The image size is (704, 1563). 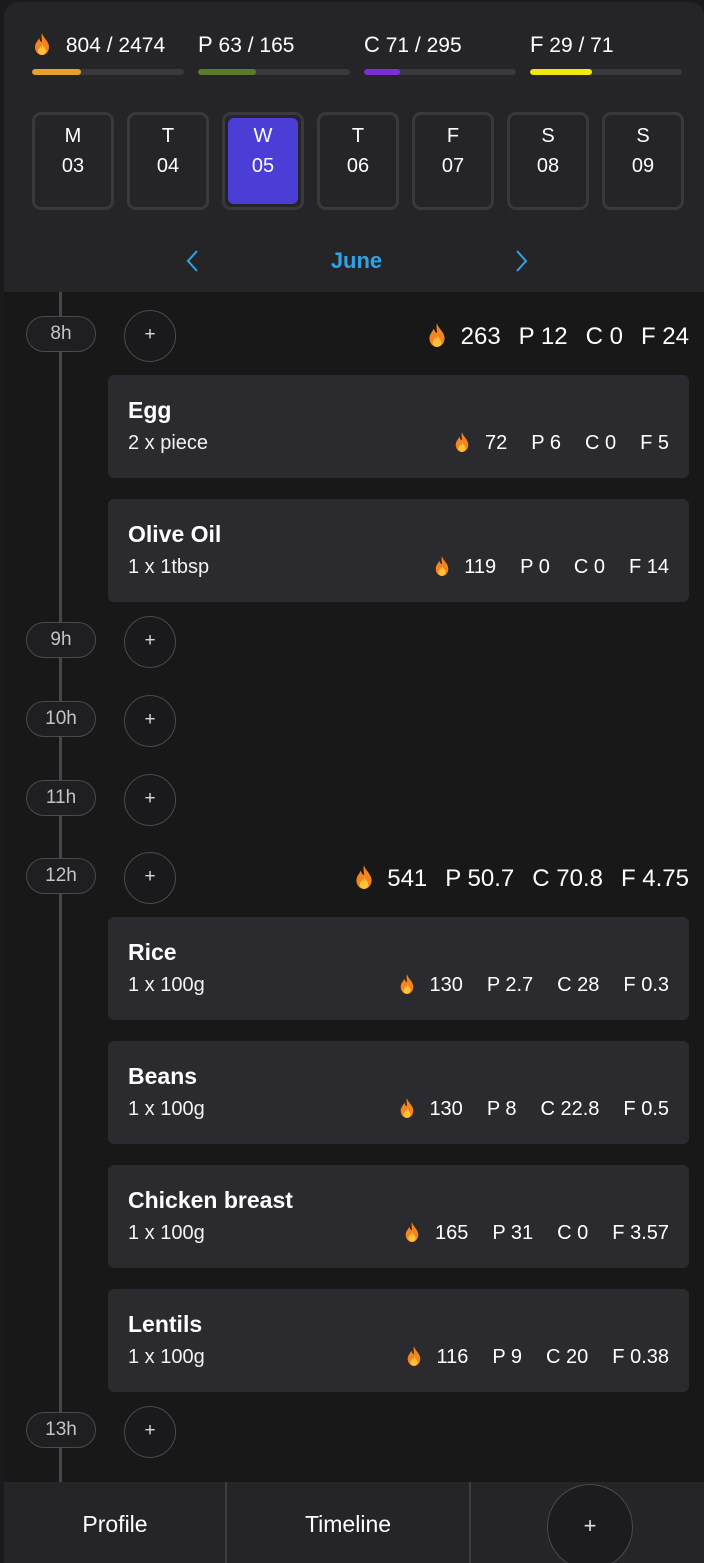 I want to click on protein-goal: 165, so click(x=277, y=45).